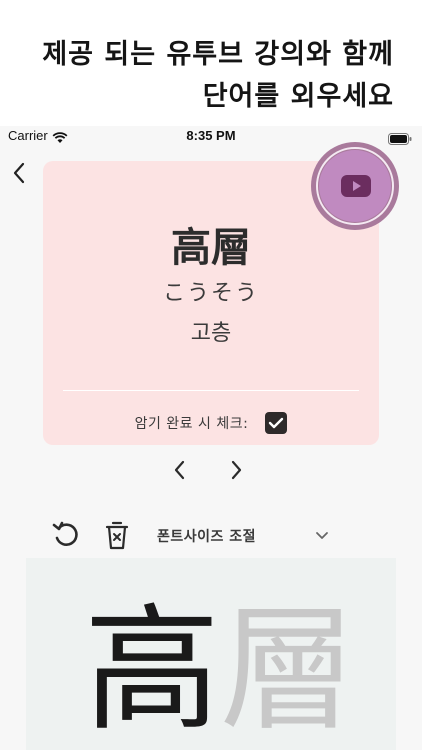 This screenshot has width=422, height=750. What do you see at coordinates (218, 54) in the screenshot?
I see `promo-line-1: 제공 되는 유투브 강의와 함께` at bounding box center [218, 54].